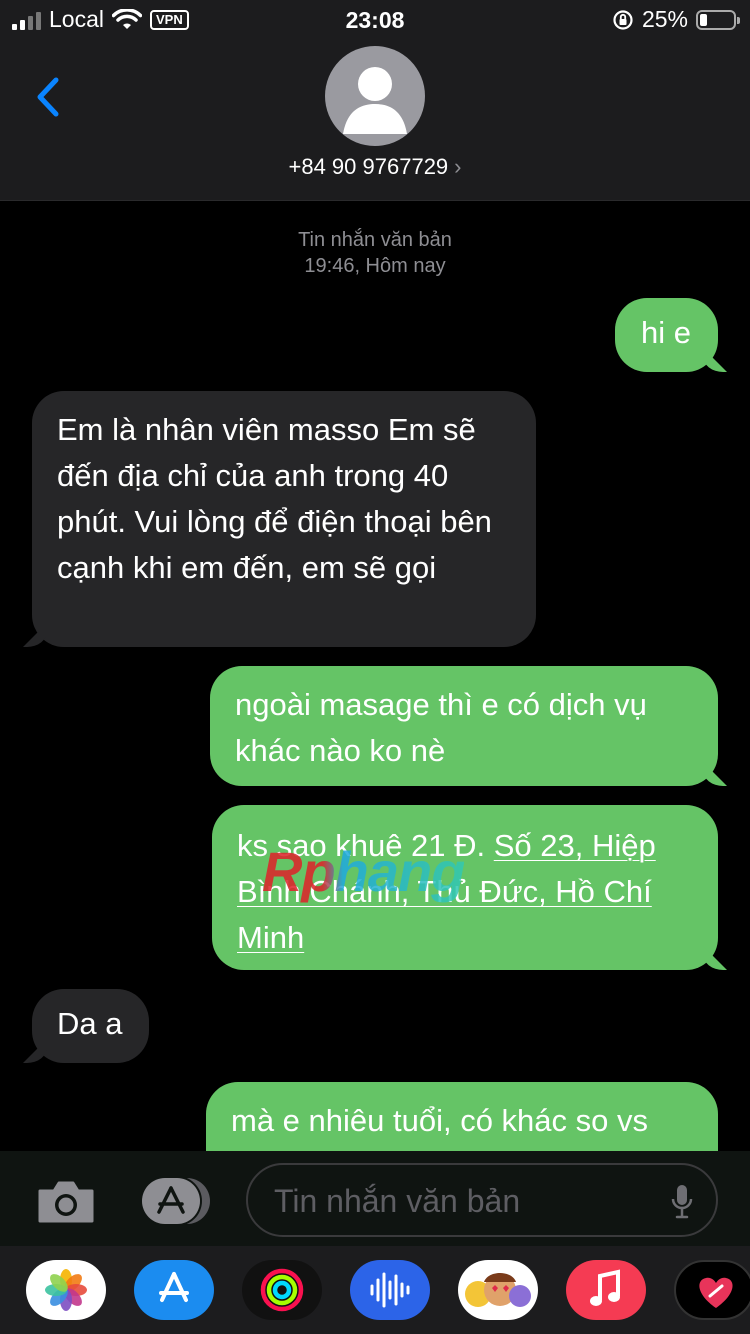 Image resolution: width=750 pixels, height=1334 pixels. I want to click on message-bubble-incoming: Da a, so click(90, 1026).